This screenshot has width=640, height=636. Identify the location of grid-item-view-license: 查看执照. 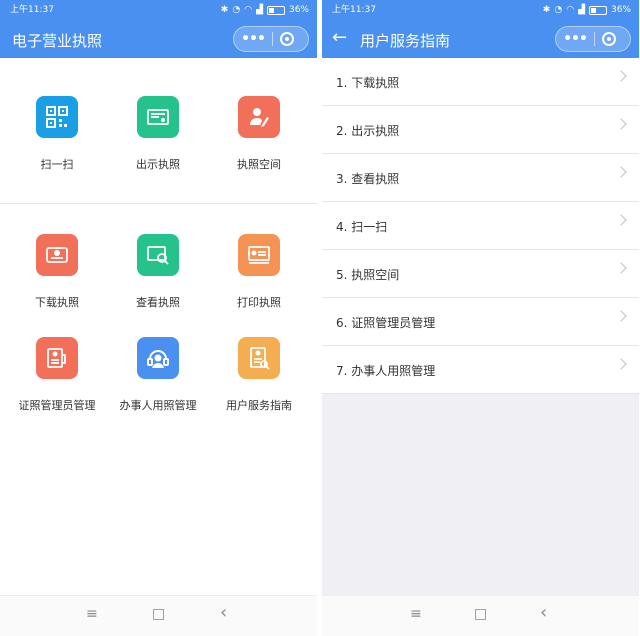
(158, 272).